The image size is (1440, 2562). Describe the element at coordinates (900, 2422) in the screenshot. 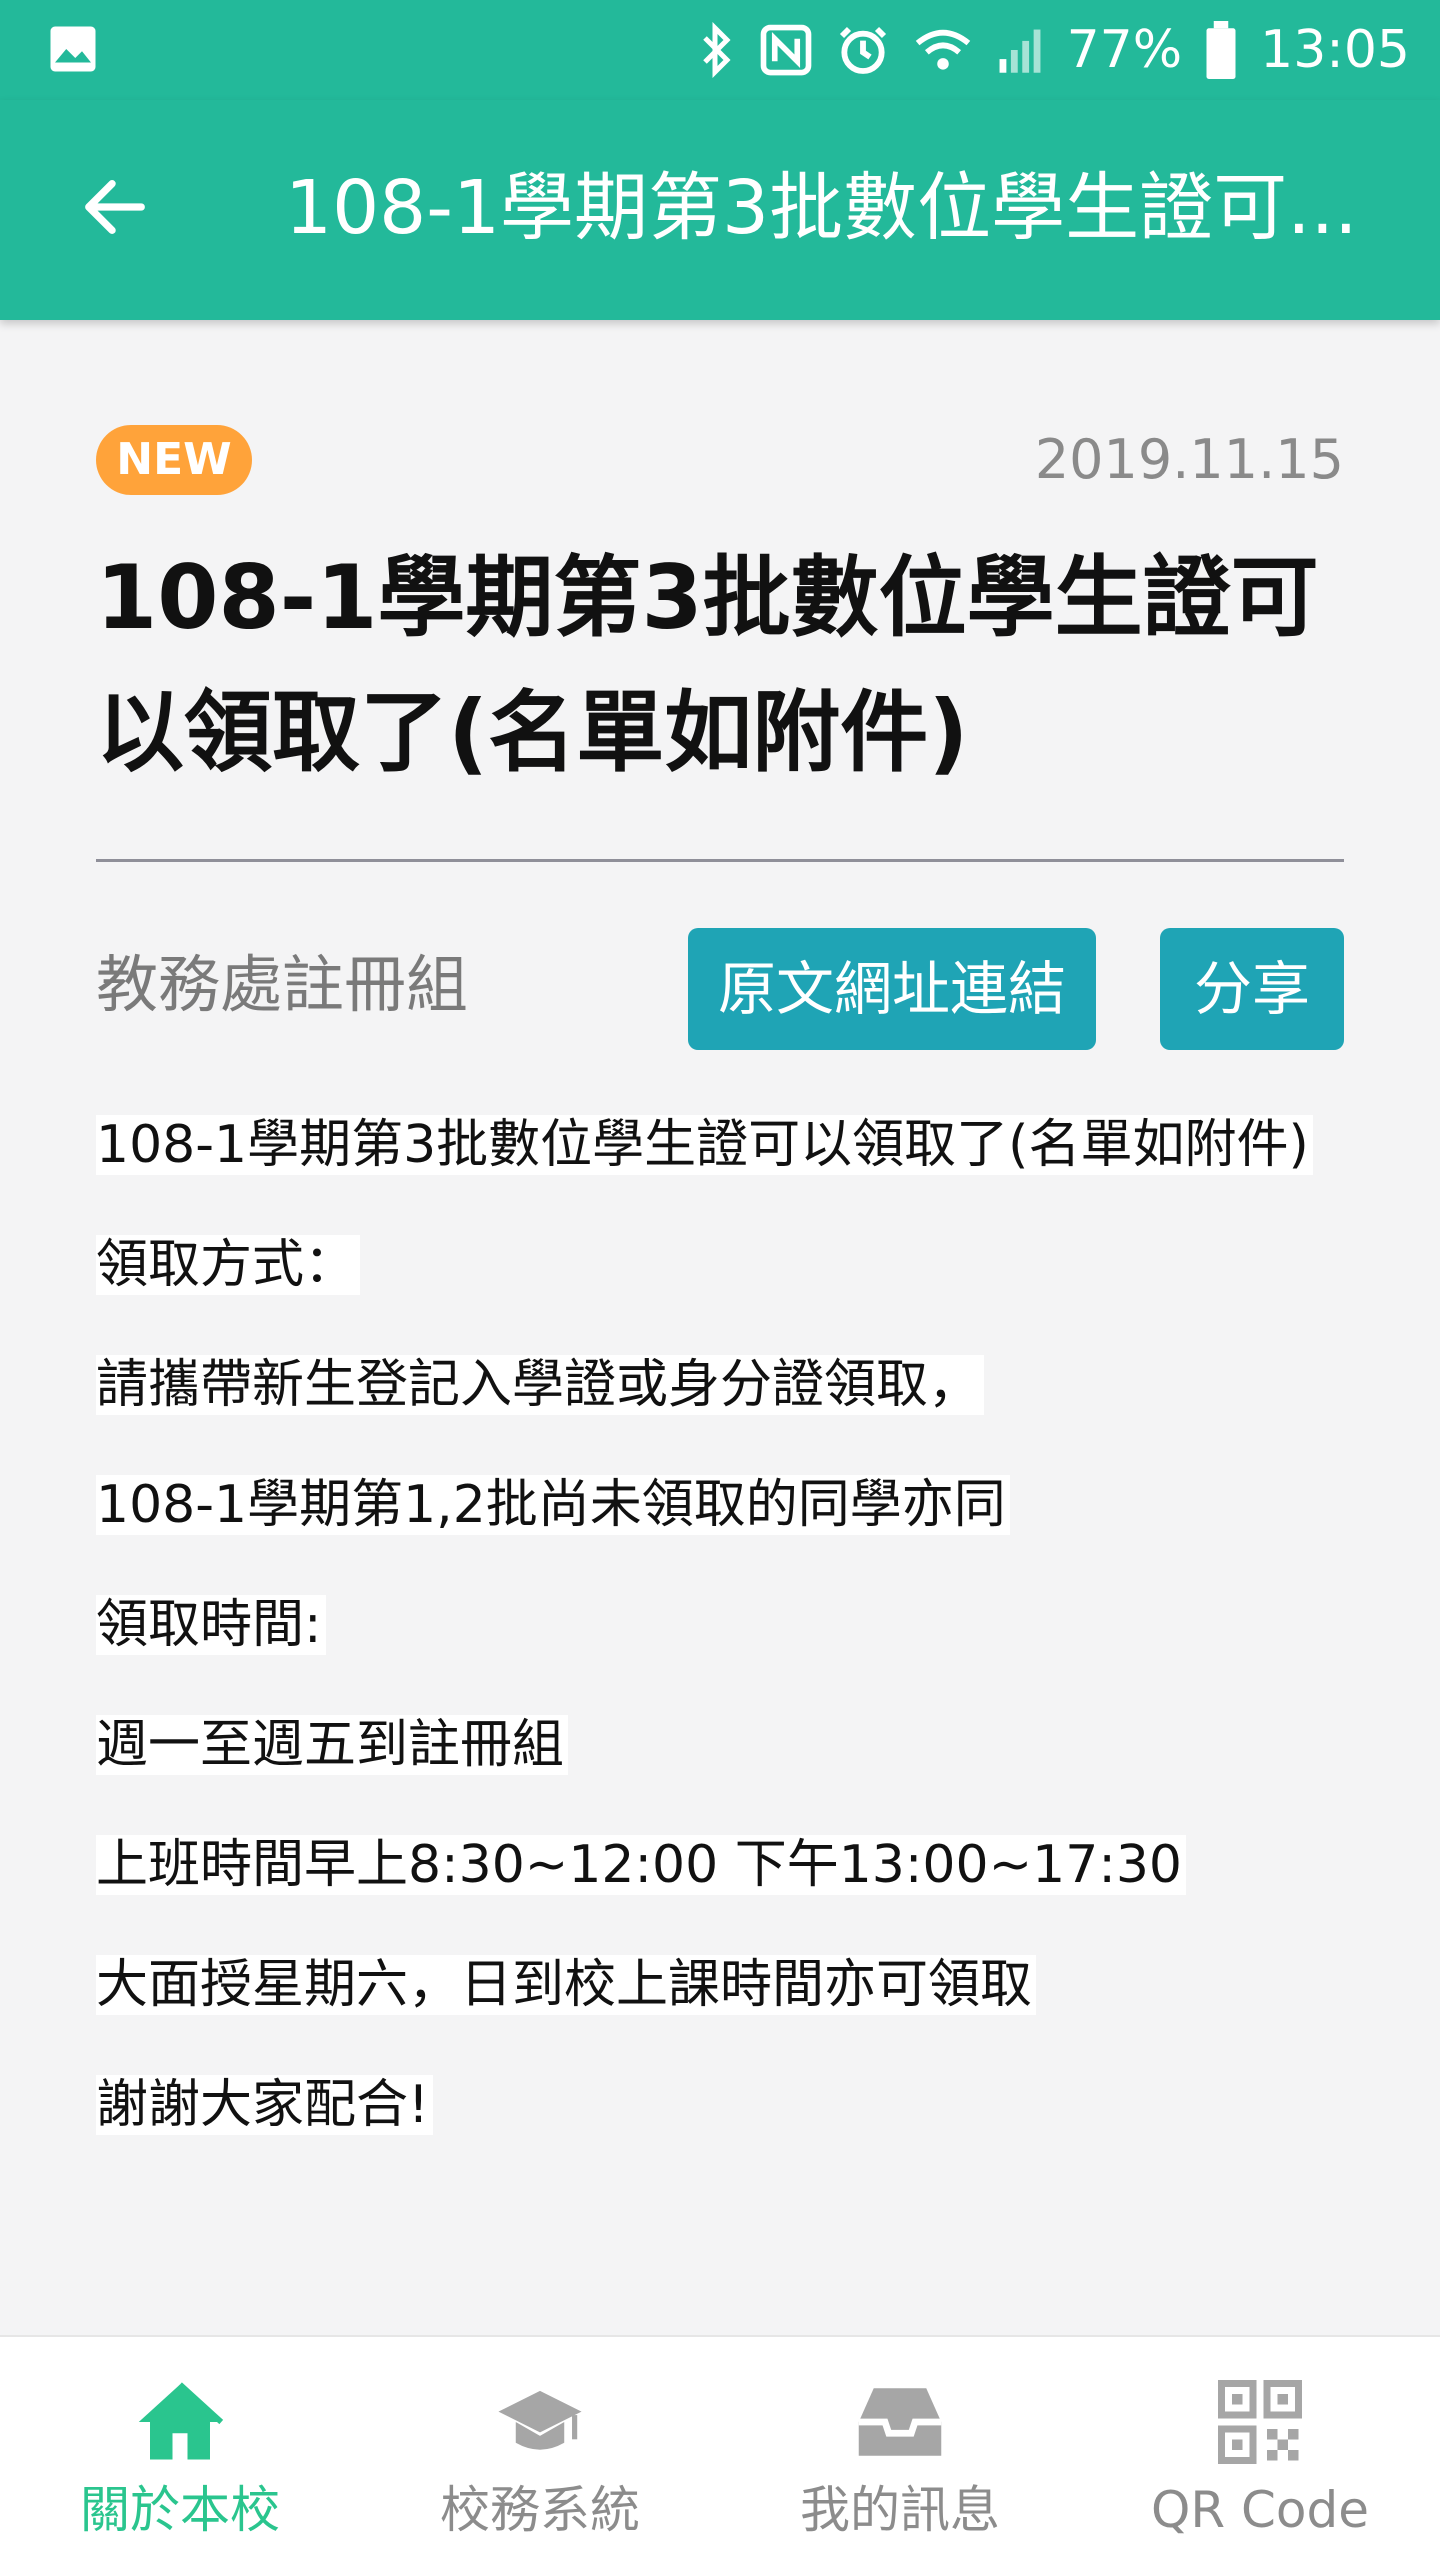

I see `inbox-icon` at that location.